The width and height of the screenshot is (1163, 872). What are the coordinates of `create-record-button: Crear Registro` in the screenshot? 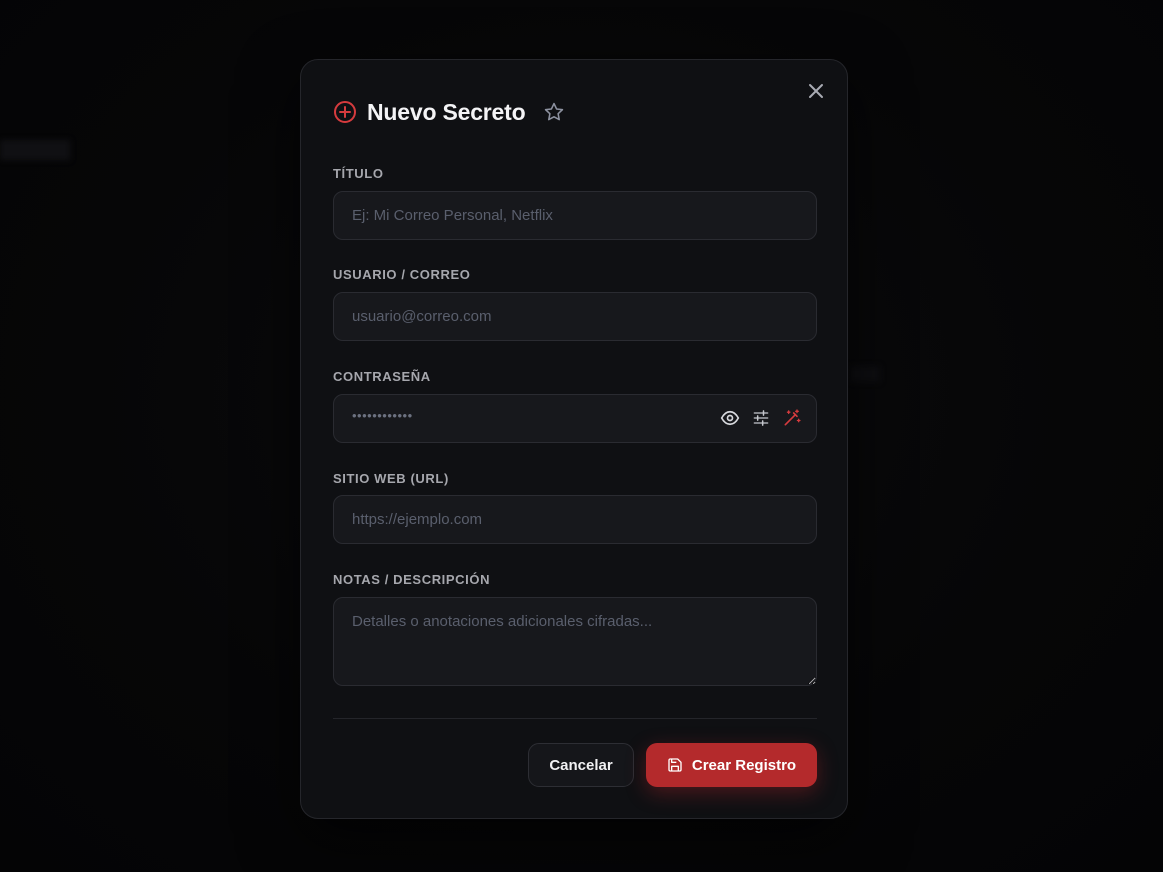 It's located at (731, 765).